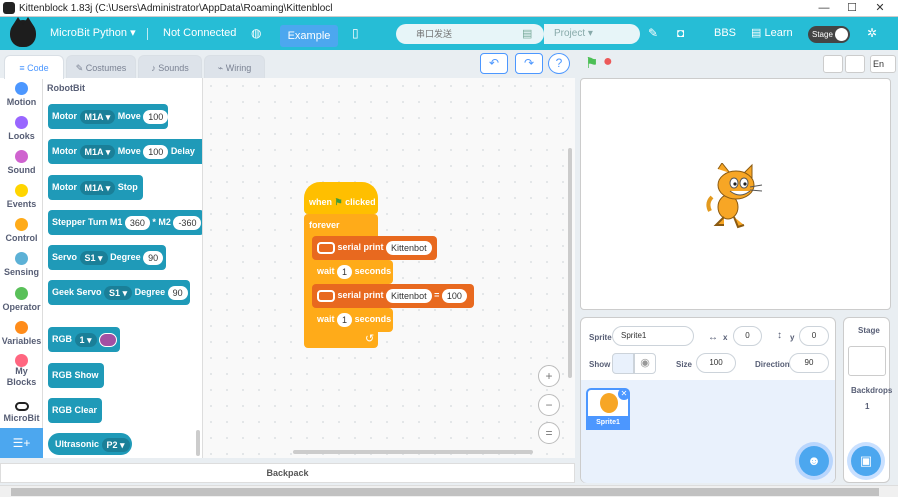 This screenshot has height=497, width=898. Describe the element at coordinates (125, 151) in the screenshot. I see `block-motor-move-delay: Motor M1A ▾ Move 100 Delay` at that location.